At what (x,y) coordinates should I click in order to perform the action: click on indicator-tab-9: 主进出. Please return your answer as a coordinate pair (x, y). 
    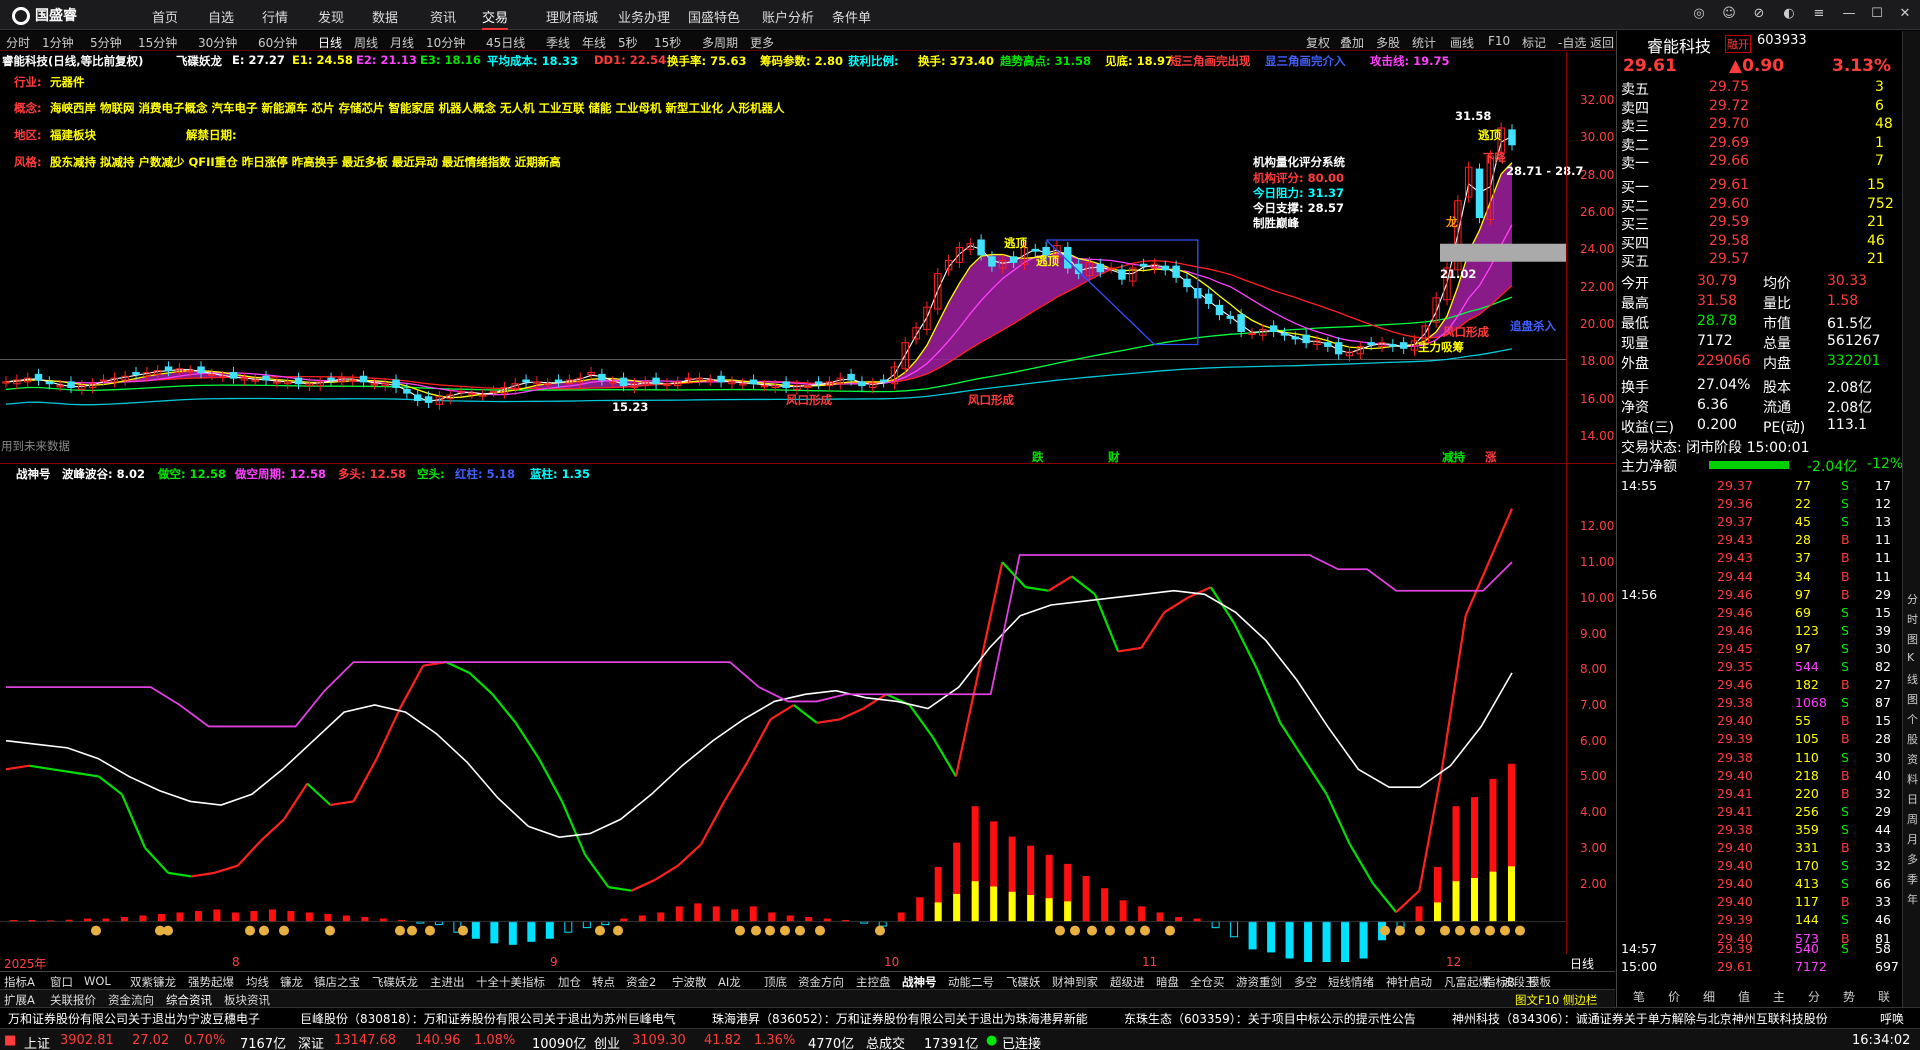
    Looking at the image, I should click on (447, 982).